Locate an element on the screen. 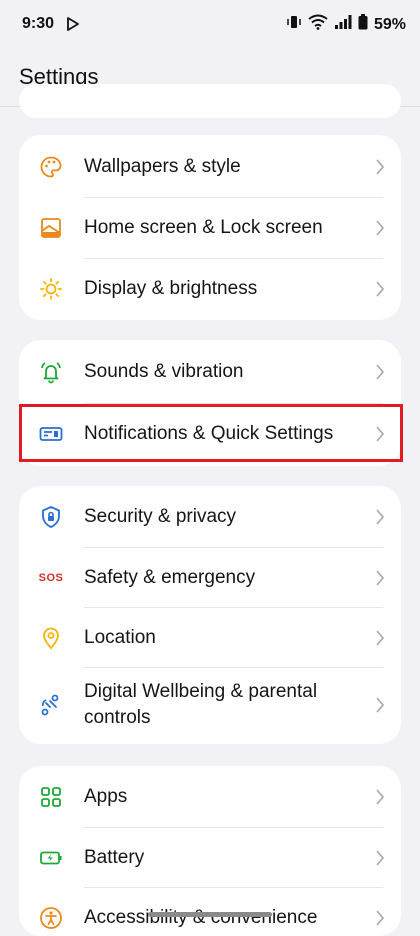 The width and height of the screenshot is (420, 936). settings-item-label: Sounds & vibration is located at coordinates (164, 371).